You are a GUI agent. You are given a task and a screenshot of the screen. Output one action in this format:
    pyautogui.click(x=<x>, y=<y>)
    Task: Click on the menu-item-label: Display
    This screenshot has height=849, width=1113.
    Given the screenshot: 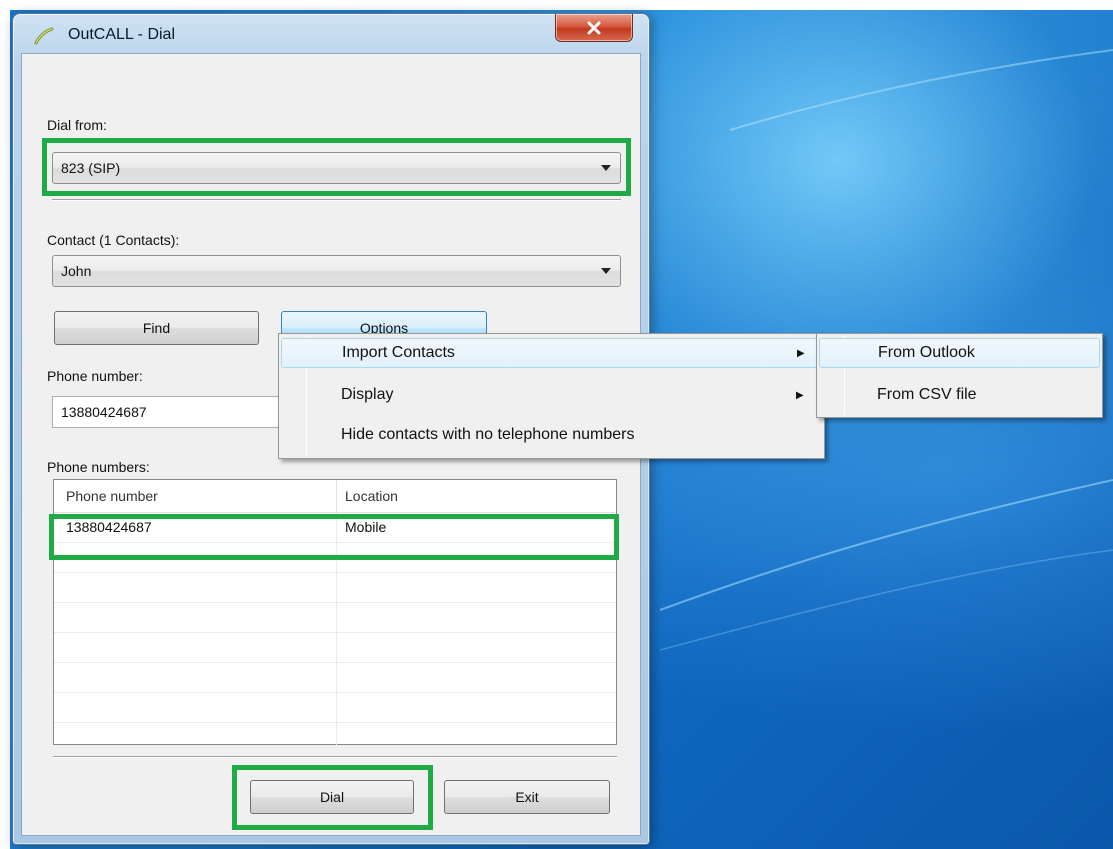 What is the action you would take?
    pyautogui.click(x=367, y=394)
    